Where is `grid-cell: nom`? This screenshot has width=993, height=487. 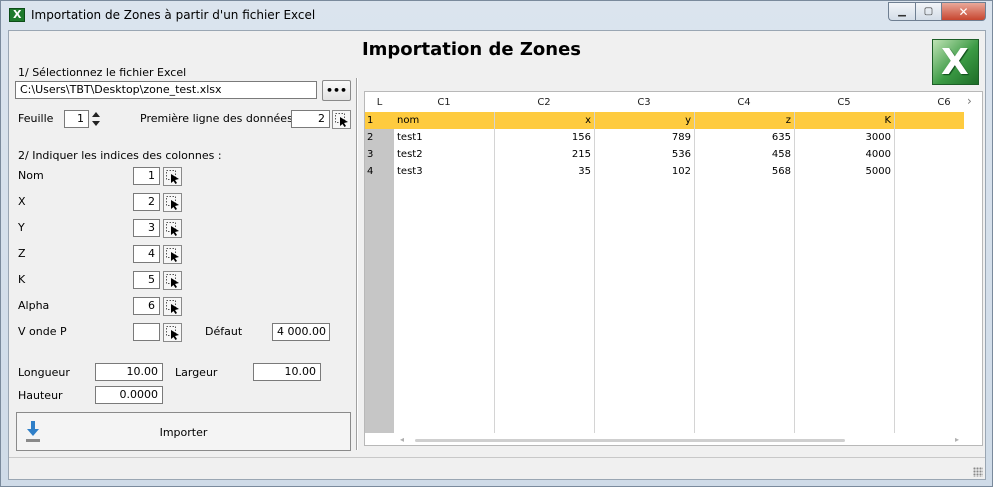
grid-cell: nom is located at coordinates (444, 120).